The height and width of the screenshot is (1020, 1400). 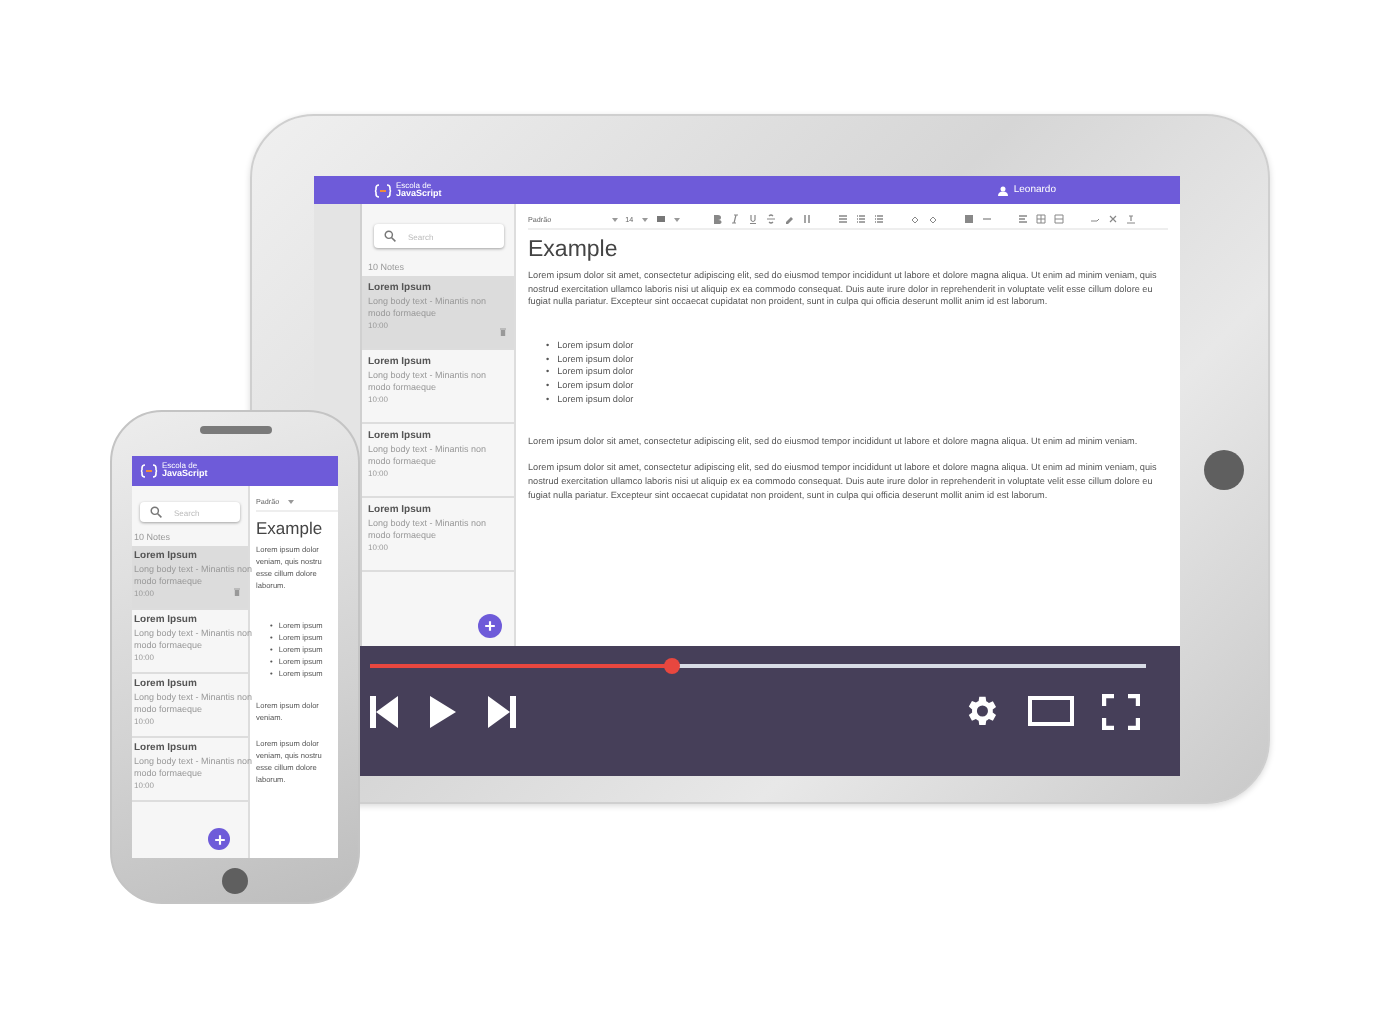 What do you see at coordinates (1121, 711) in the screenshot?
I see `fullscreen-icon` at bounding box center [1121, 711].